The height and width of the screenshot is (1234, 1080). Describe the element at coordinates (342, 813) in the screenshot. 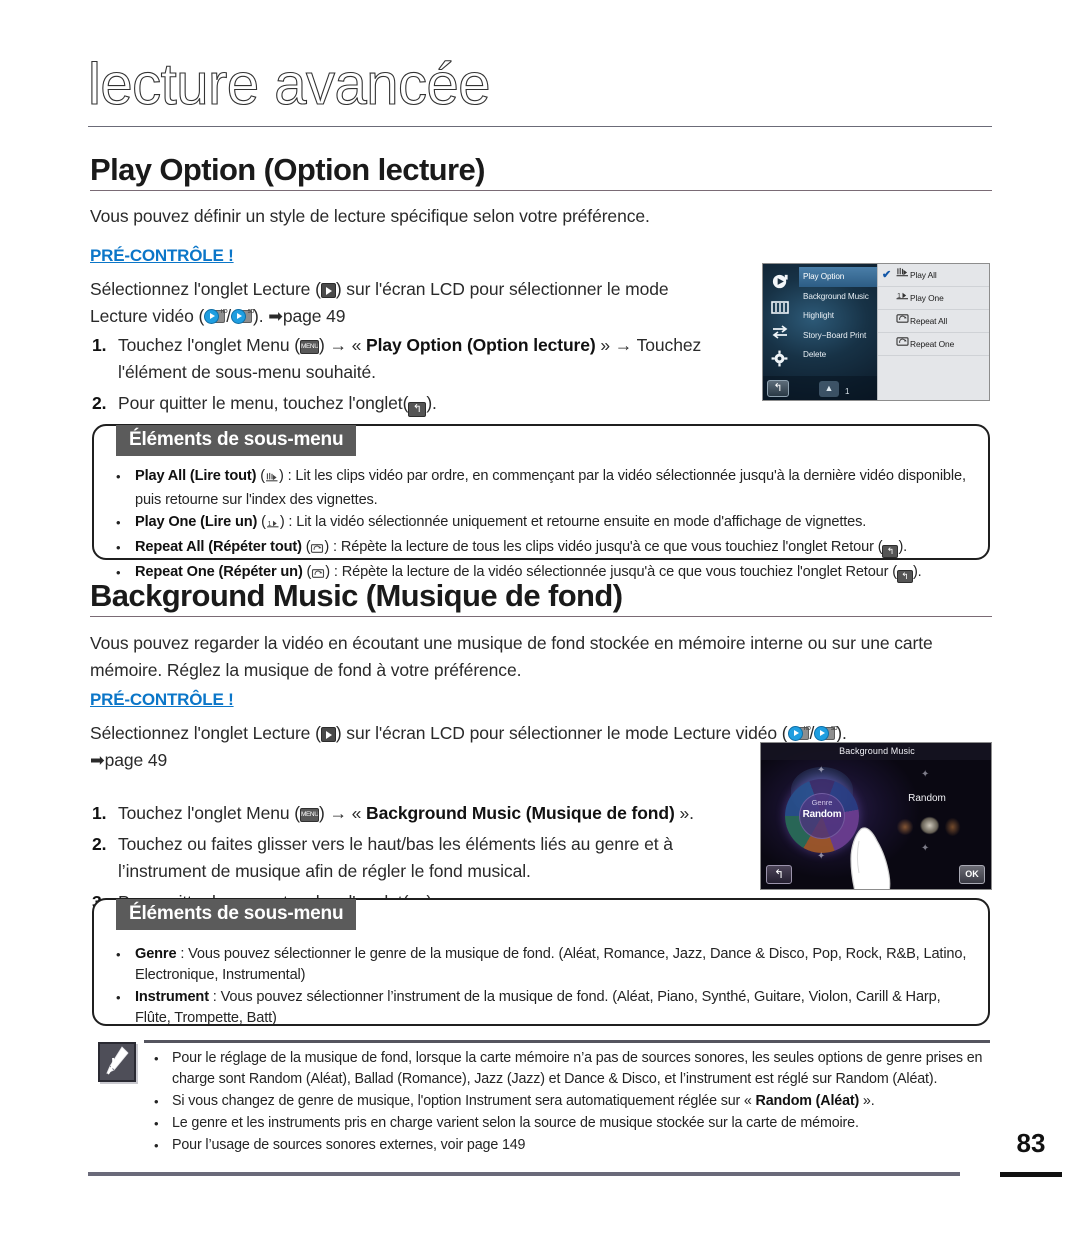

I see `step-text-part: ) → «` at that location.